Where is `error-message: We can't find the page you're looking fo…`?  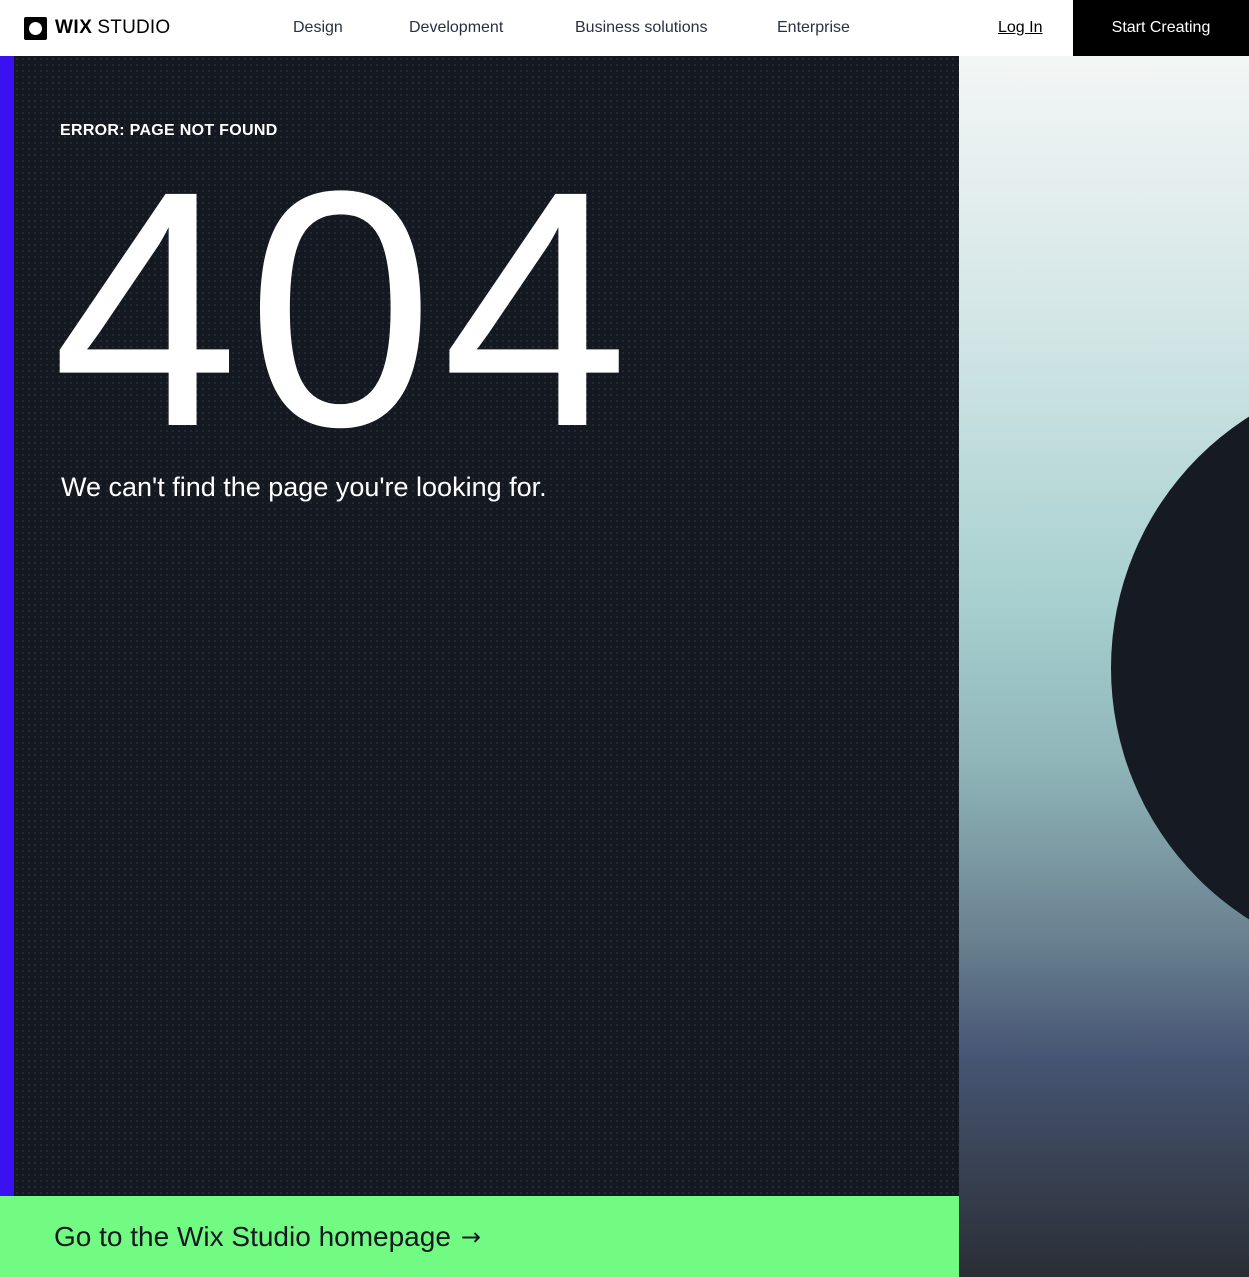
error-message: We can't find the page you're looking fo… is located at coordinates (304, 487).